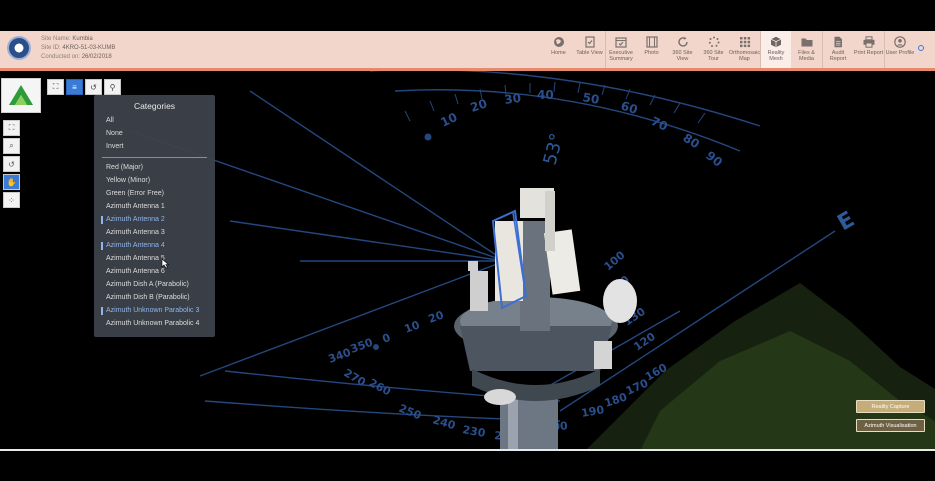  I want to click on category-azimuth-antenna-4: Azimuth Antenna 4, so click(133, 246).